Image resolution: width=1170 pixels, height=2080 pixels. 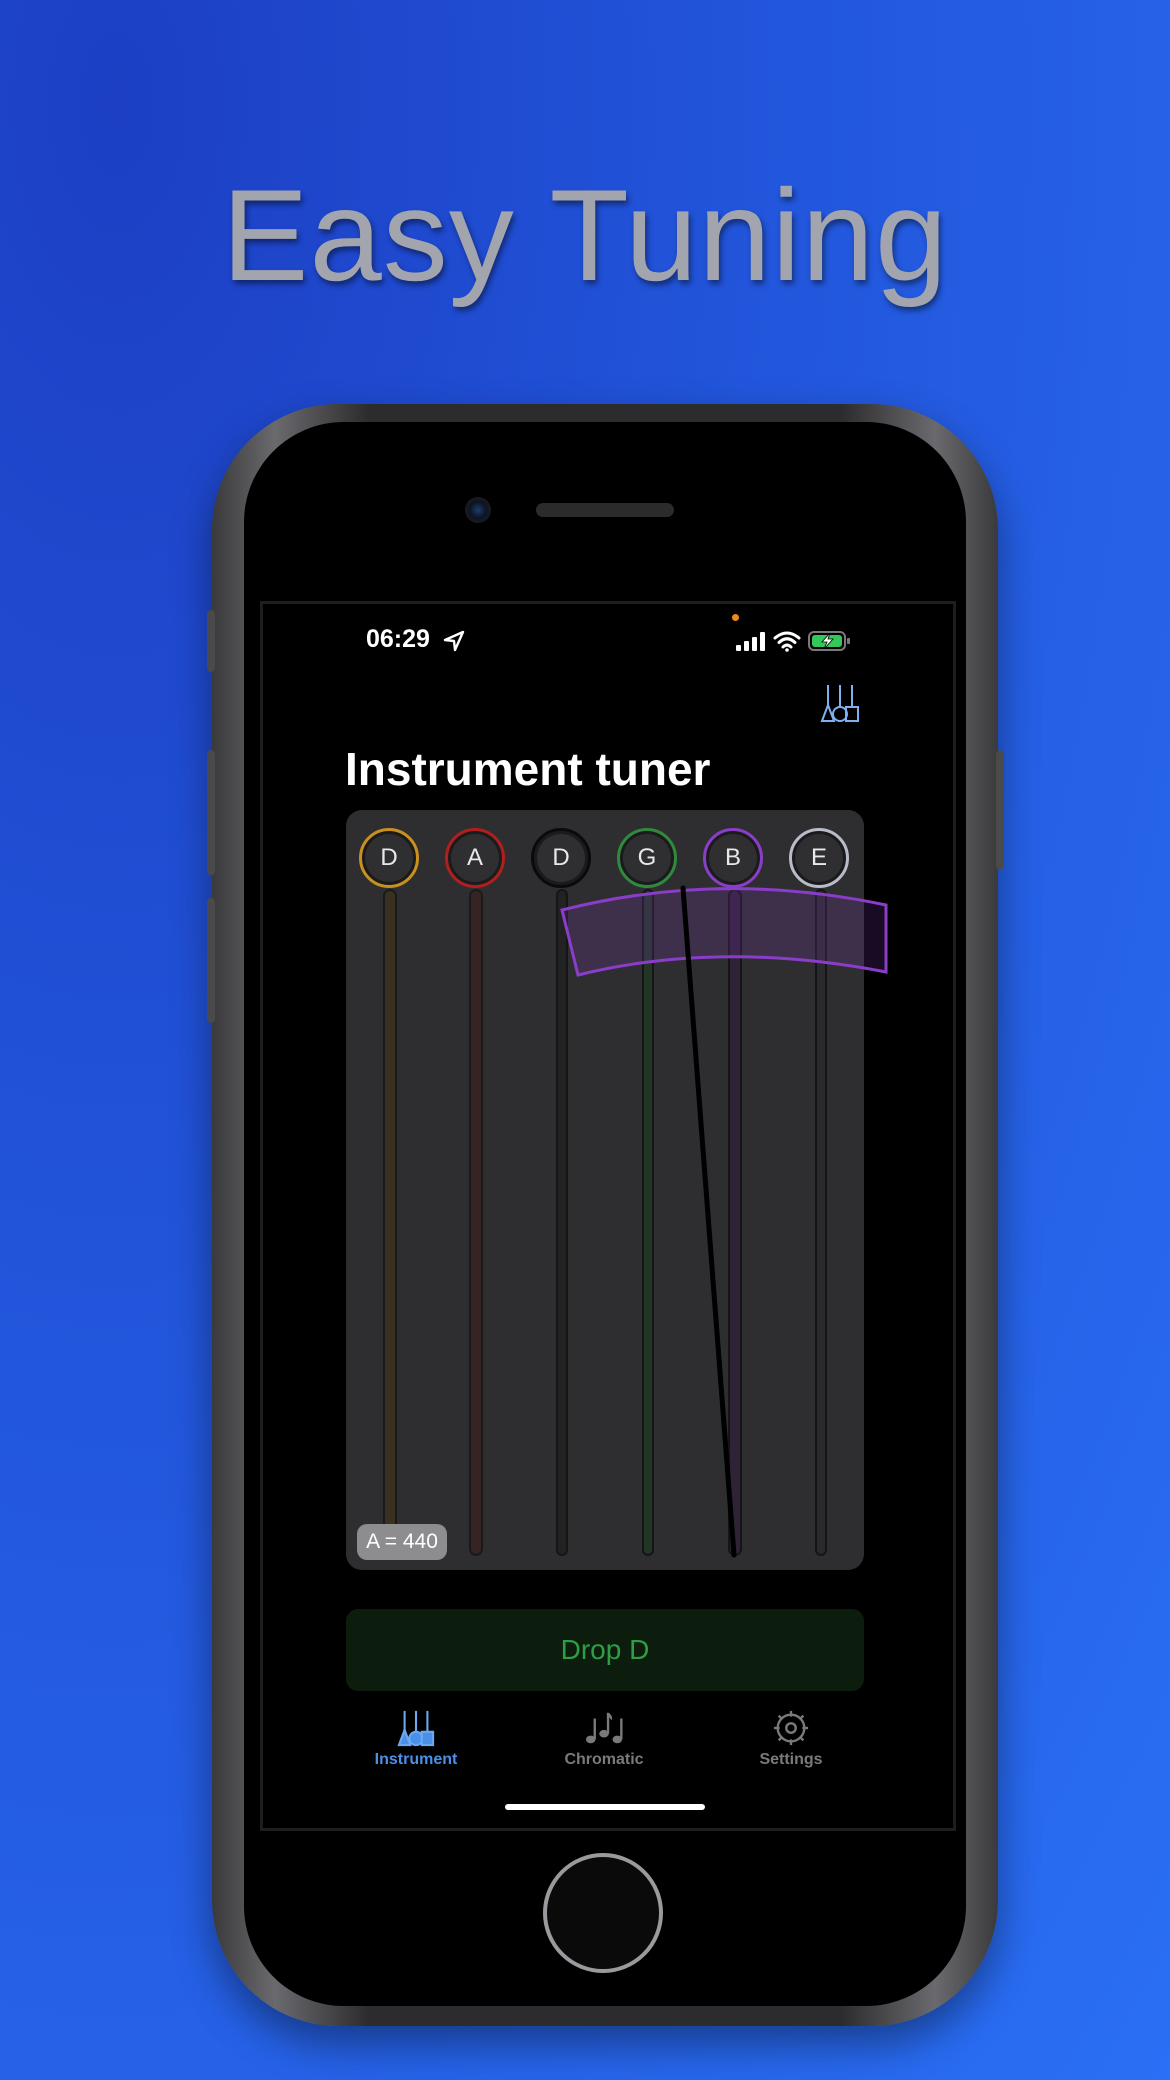 What do you see at coordinates (561, 858) in the screenshot?
I see `string-peg-3: D` at bounding box center [561, 858].